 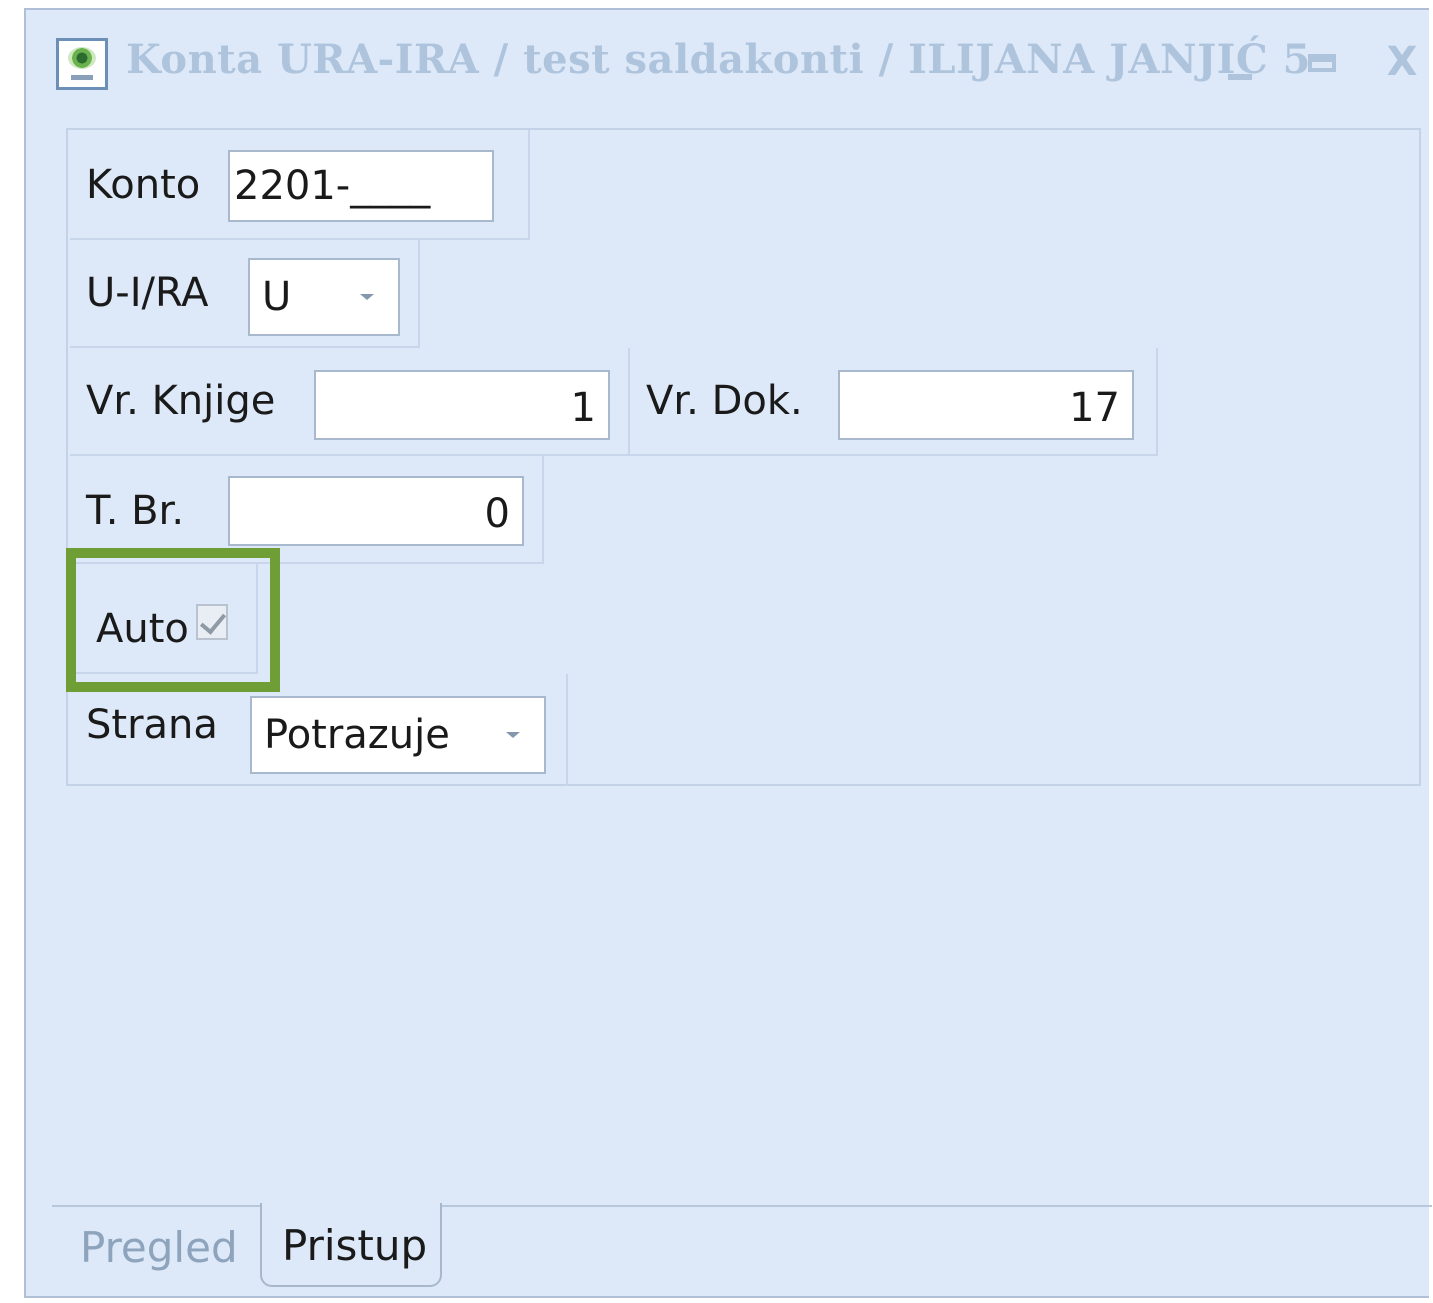 I want to click on strana-label: Strana, so click(x=152, y=725).